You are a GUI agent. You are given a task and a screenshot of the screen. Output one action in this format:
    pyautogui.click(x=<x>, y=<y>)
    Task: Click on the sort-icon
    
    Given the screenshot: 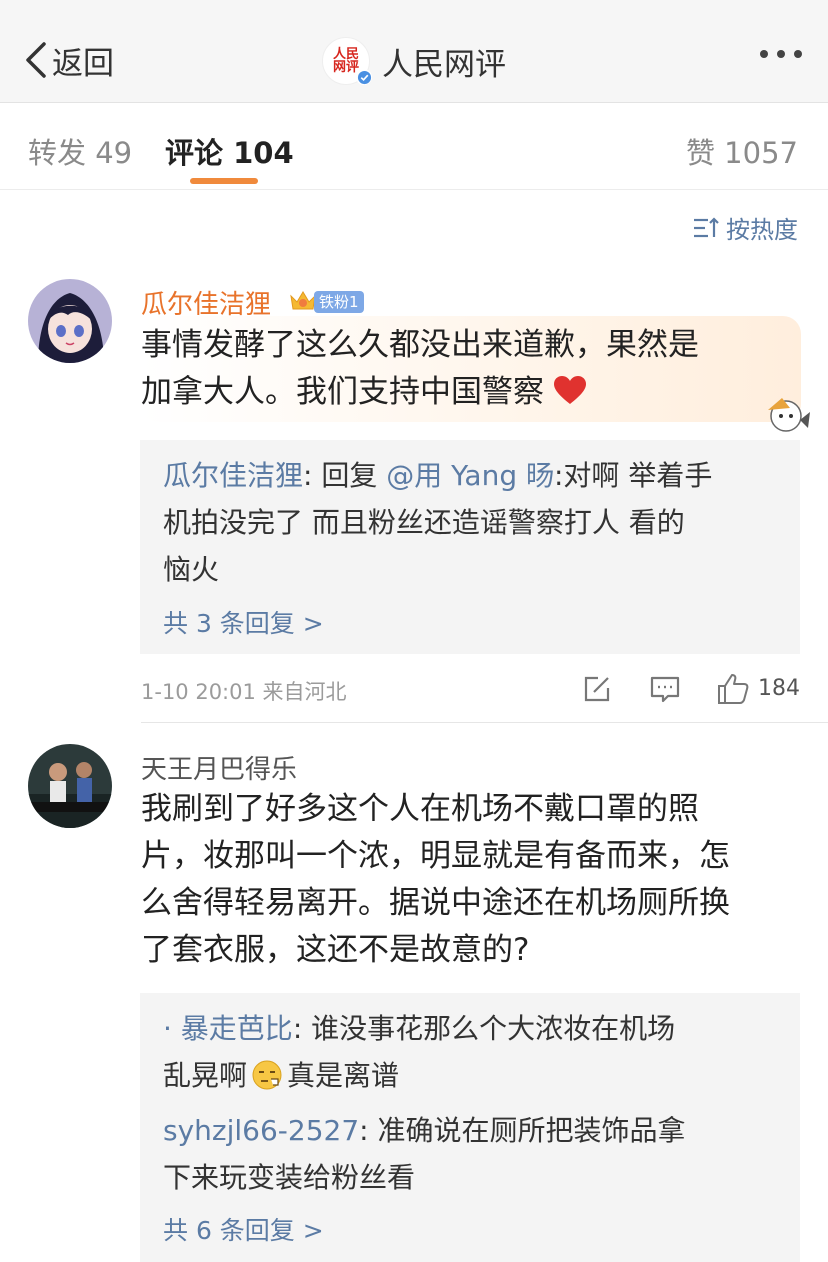 What is the action you would take?
    pyautogui.click(x=706, y=226)
    